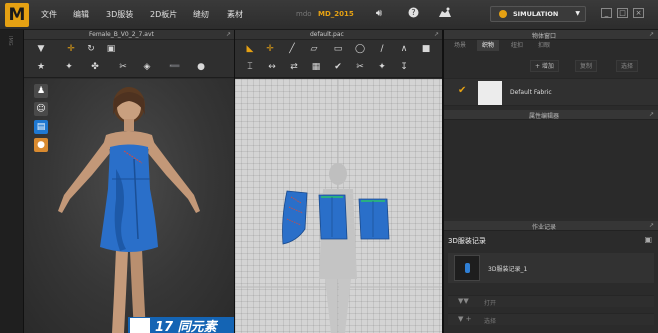 The height and width of the screenshot is (333, 658). Describe the element at coordinates (123, 67) in the screenshot. I see `measure-icon: ✂` at that location.